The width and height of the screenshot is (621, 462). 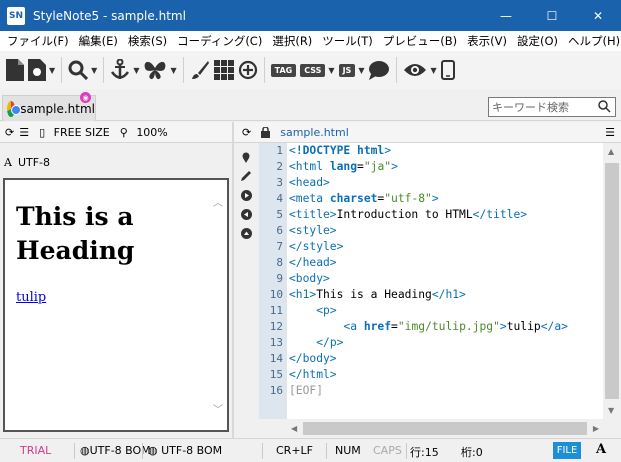 I want to click on add-button, so click(x=248, y=70).